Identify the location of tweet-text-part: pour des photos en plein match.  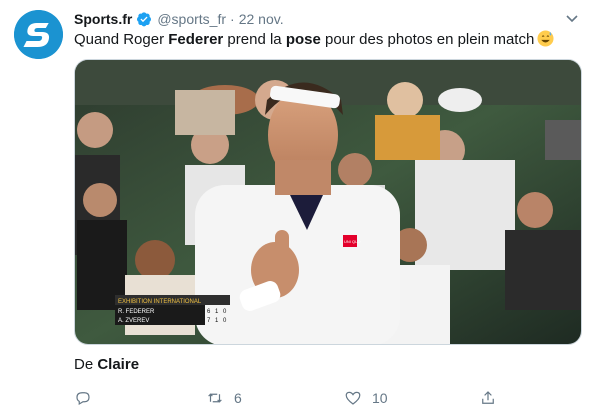
(427, 39).